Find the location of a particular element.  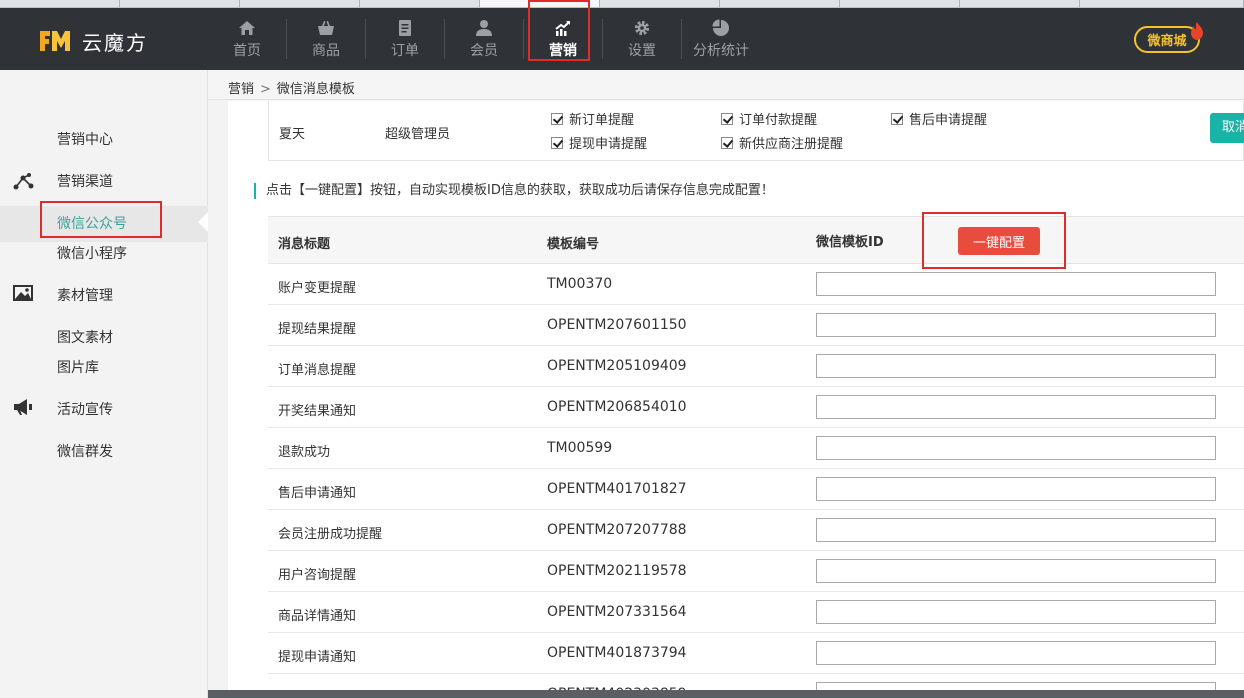

nav-home-label: 首页 is located at coordinates (247, 50).